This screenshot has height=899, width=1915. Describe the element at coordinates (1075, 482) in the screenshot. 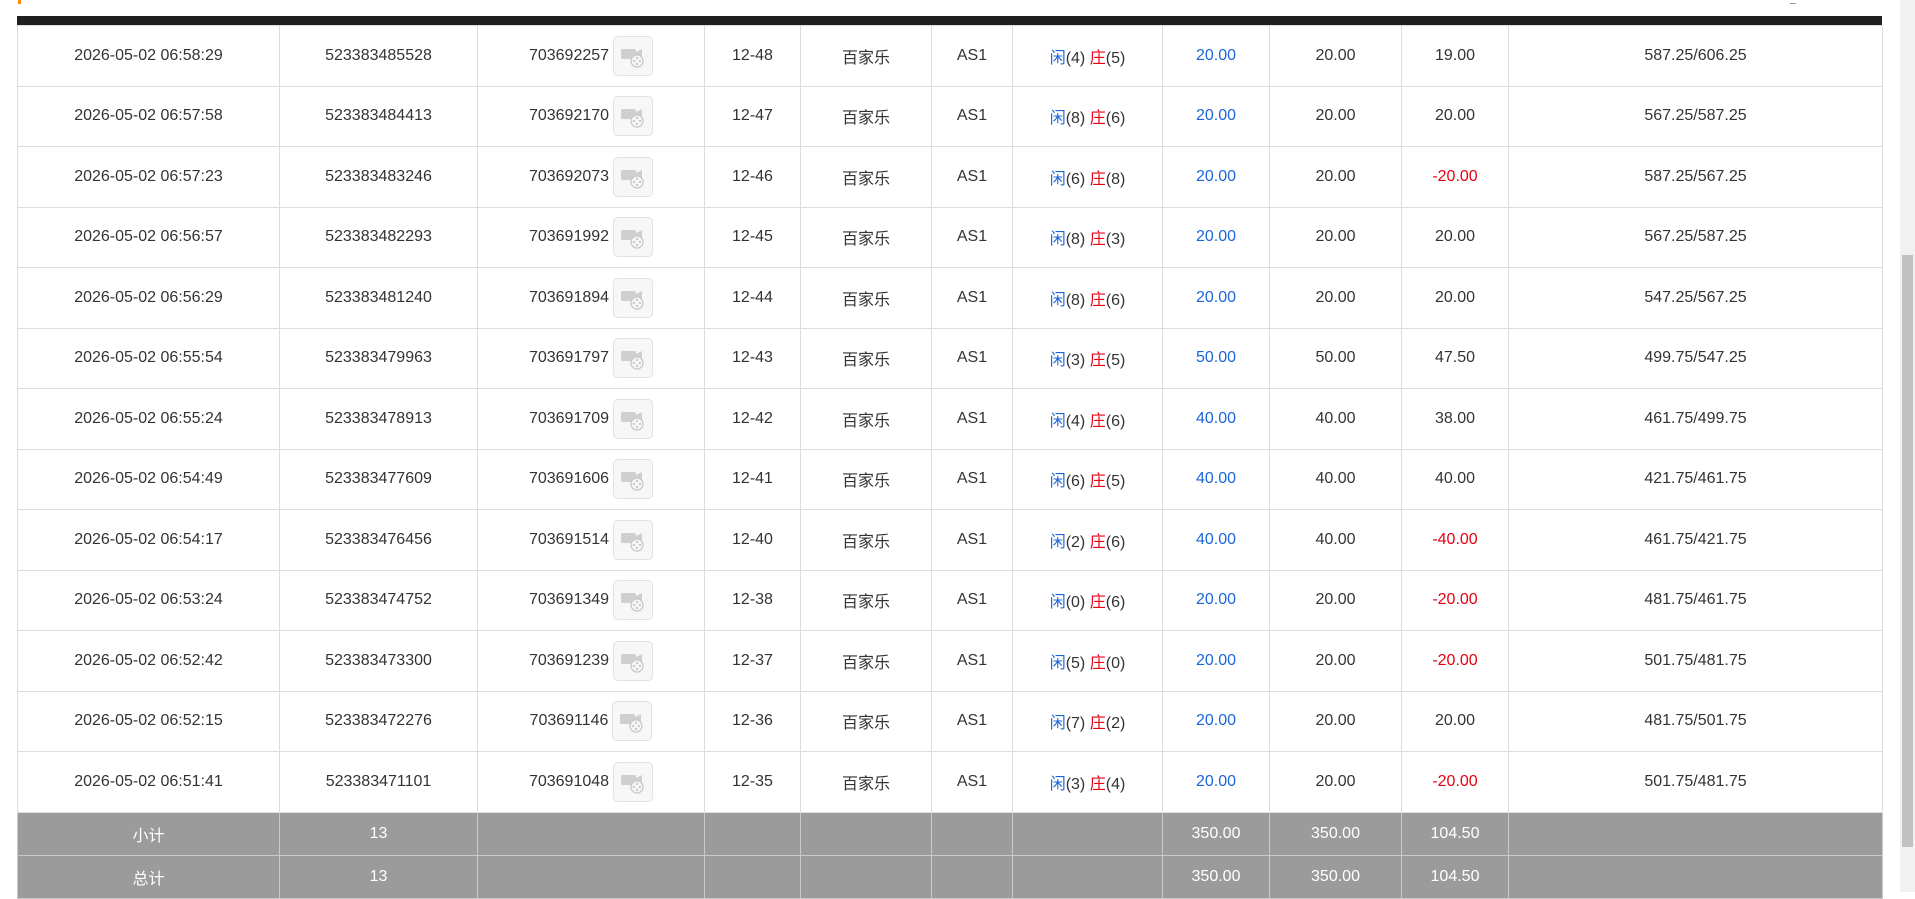

I see `player-score: (6)` at that location.